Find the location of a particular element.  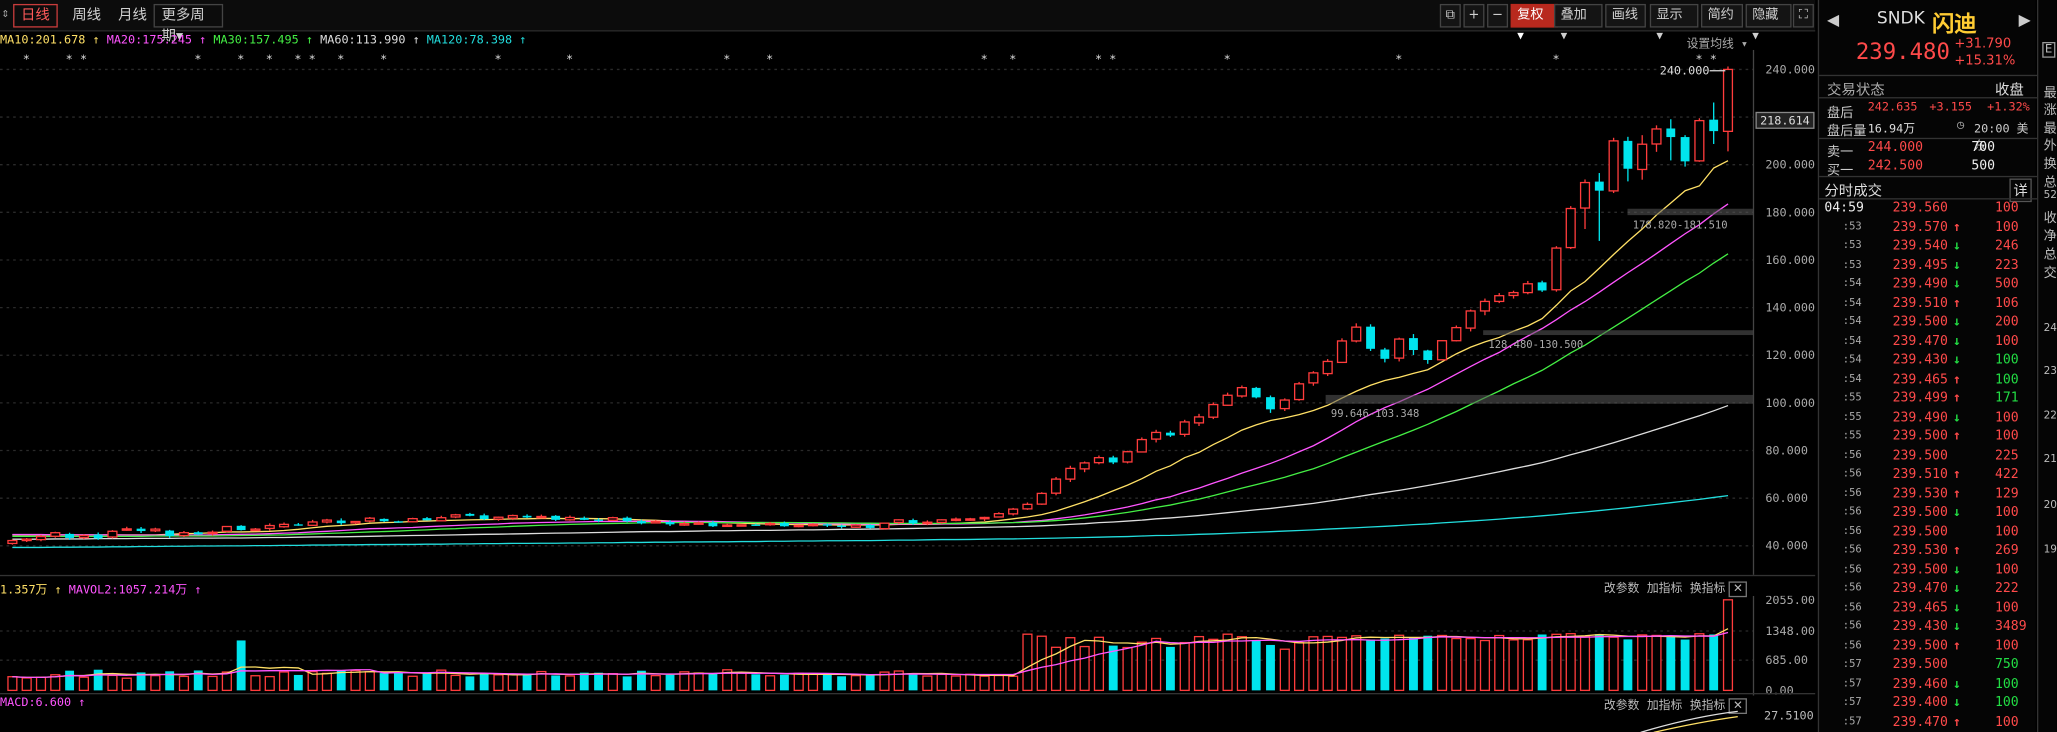

tick-qty: 225 is located at coordinates (2007, 455).